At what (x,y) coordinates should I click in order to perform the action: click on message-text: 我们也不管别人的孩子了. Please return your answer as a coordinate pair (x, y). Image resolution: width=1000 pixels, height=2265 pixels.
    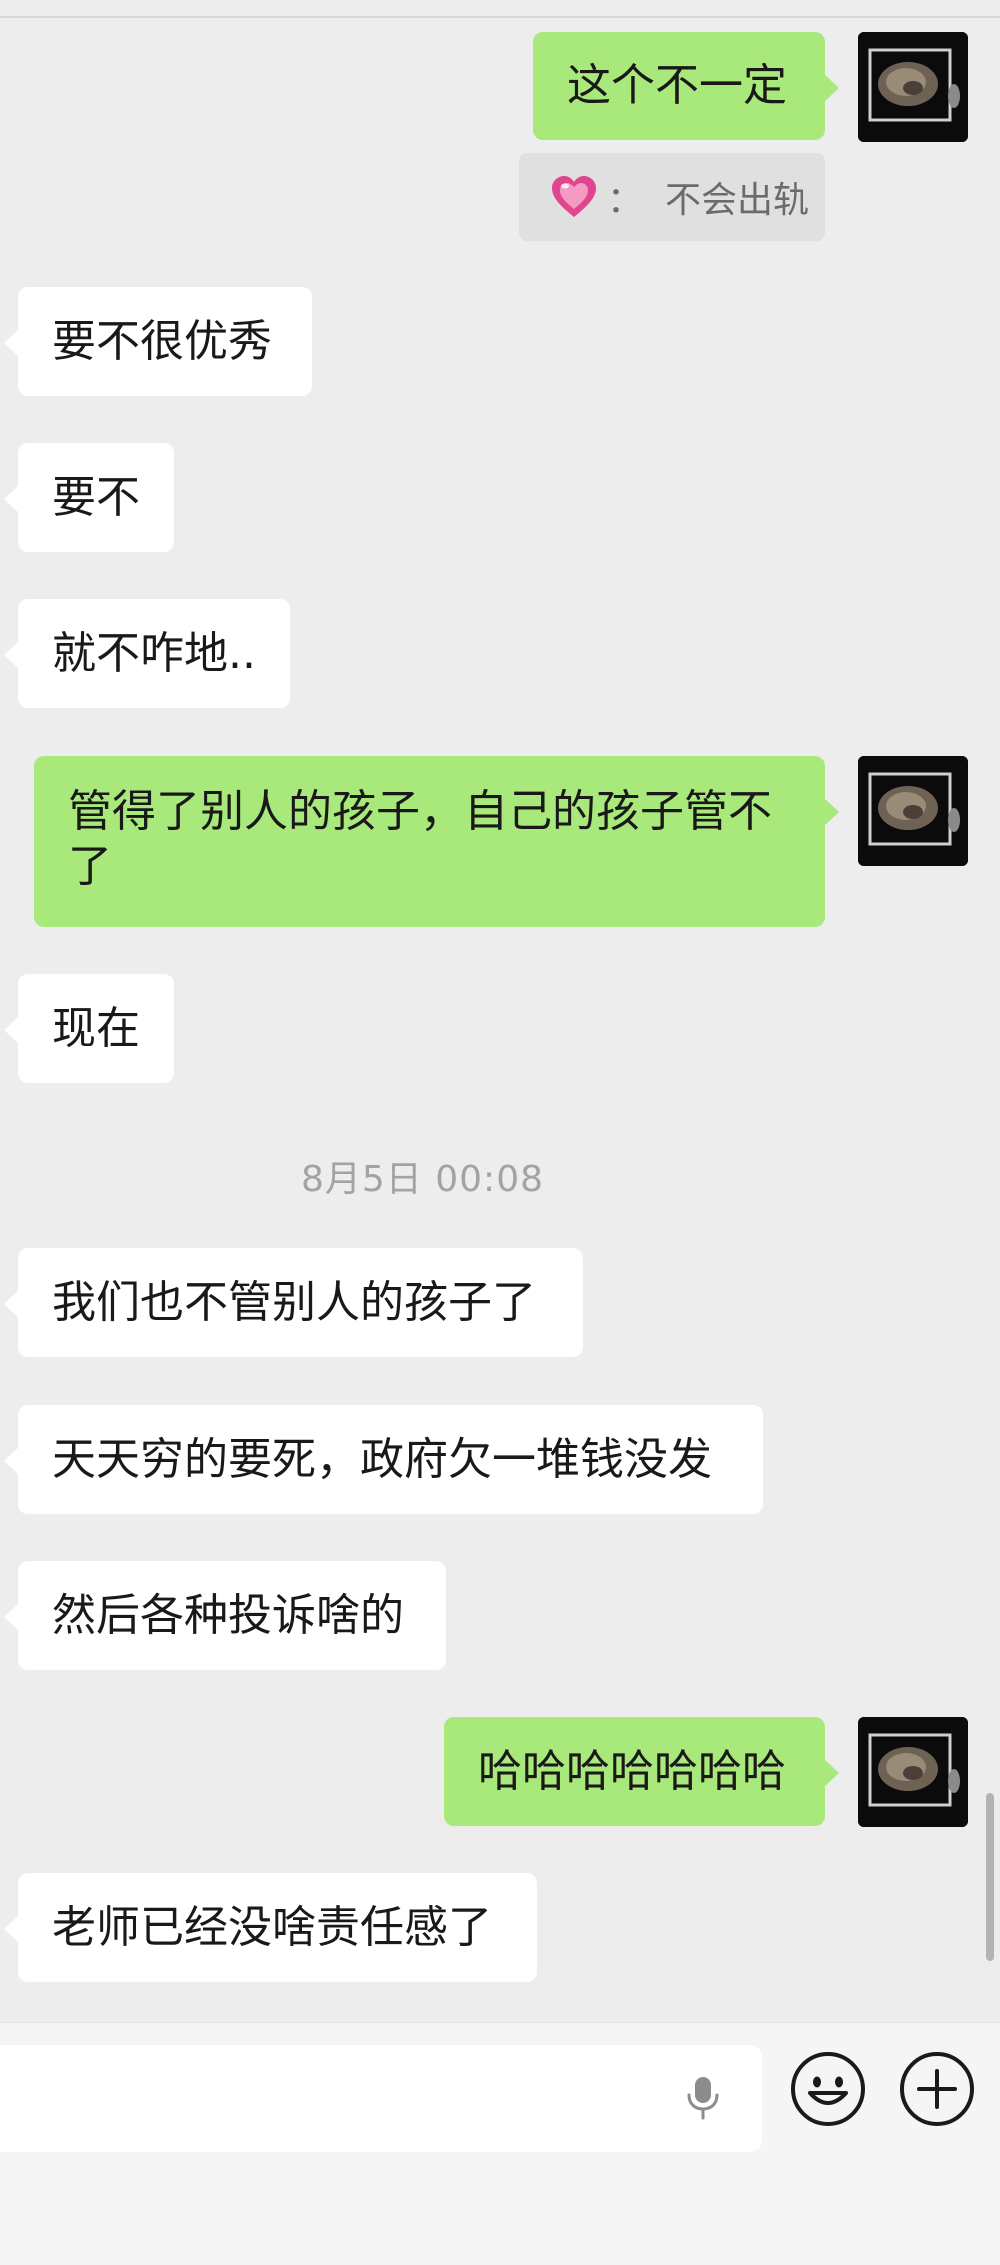
    Looking at the image, I should click on (294, 1302).